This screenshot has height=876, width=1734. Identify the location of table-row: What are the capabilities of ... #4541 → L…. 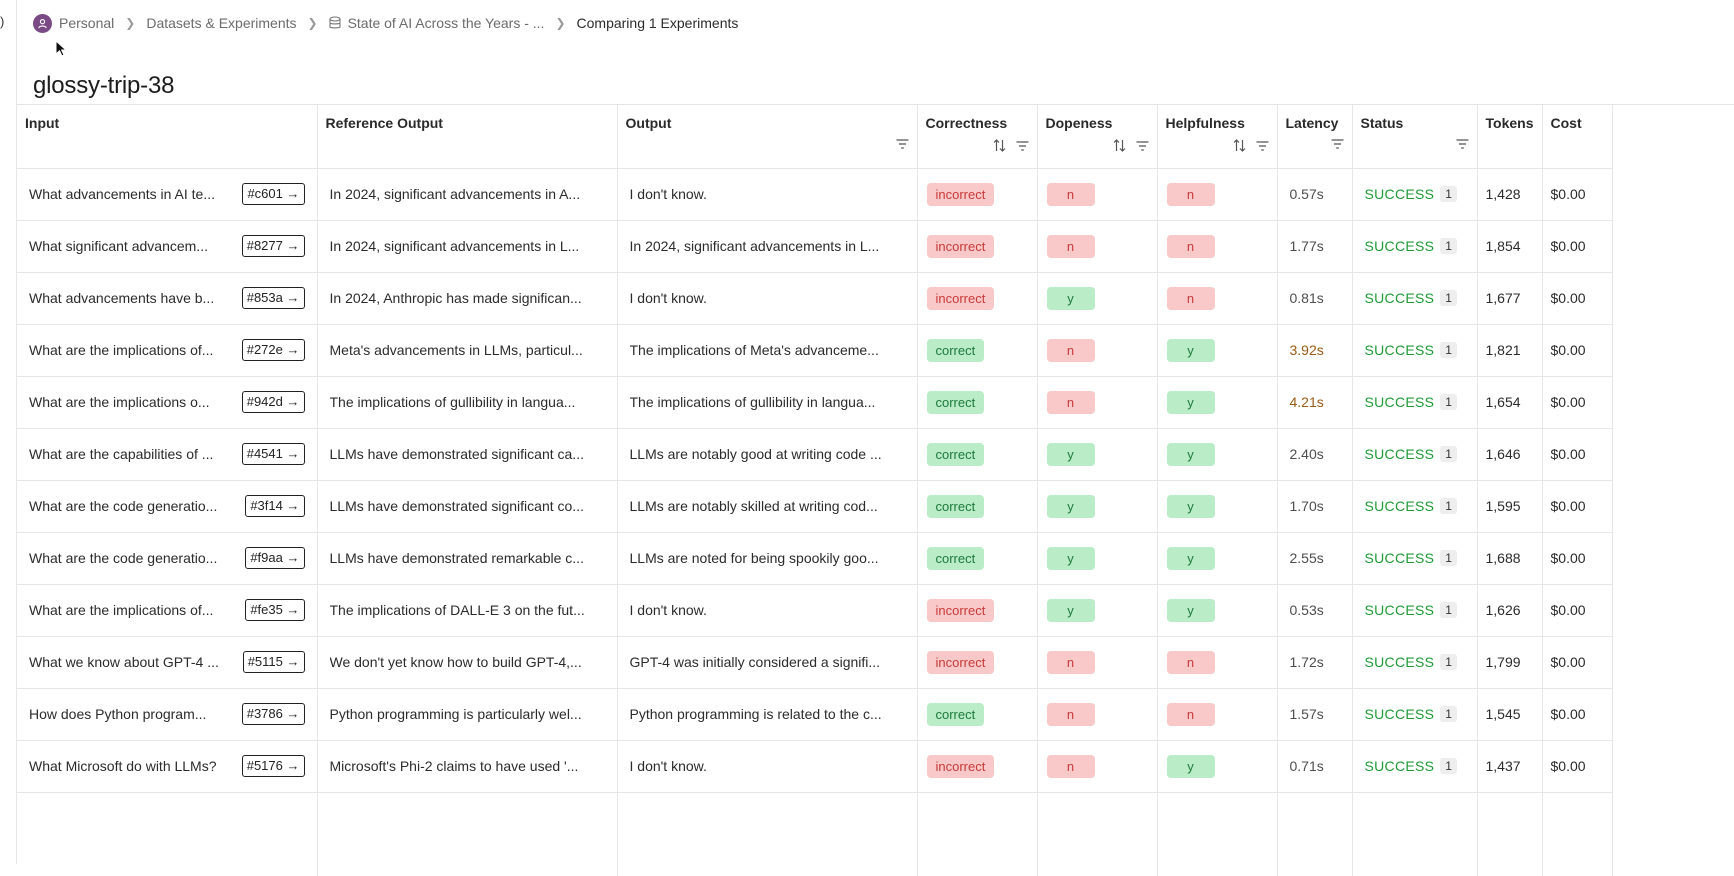
(815, 454).